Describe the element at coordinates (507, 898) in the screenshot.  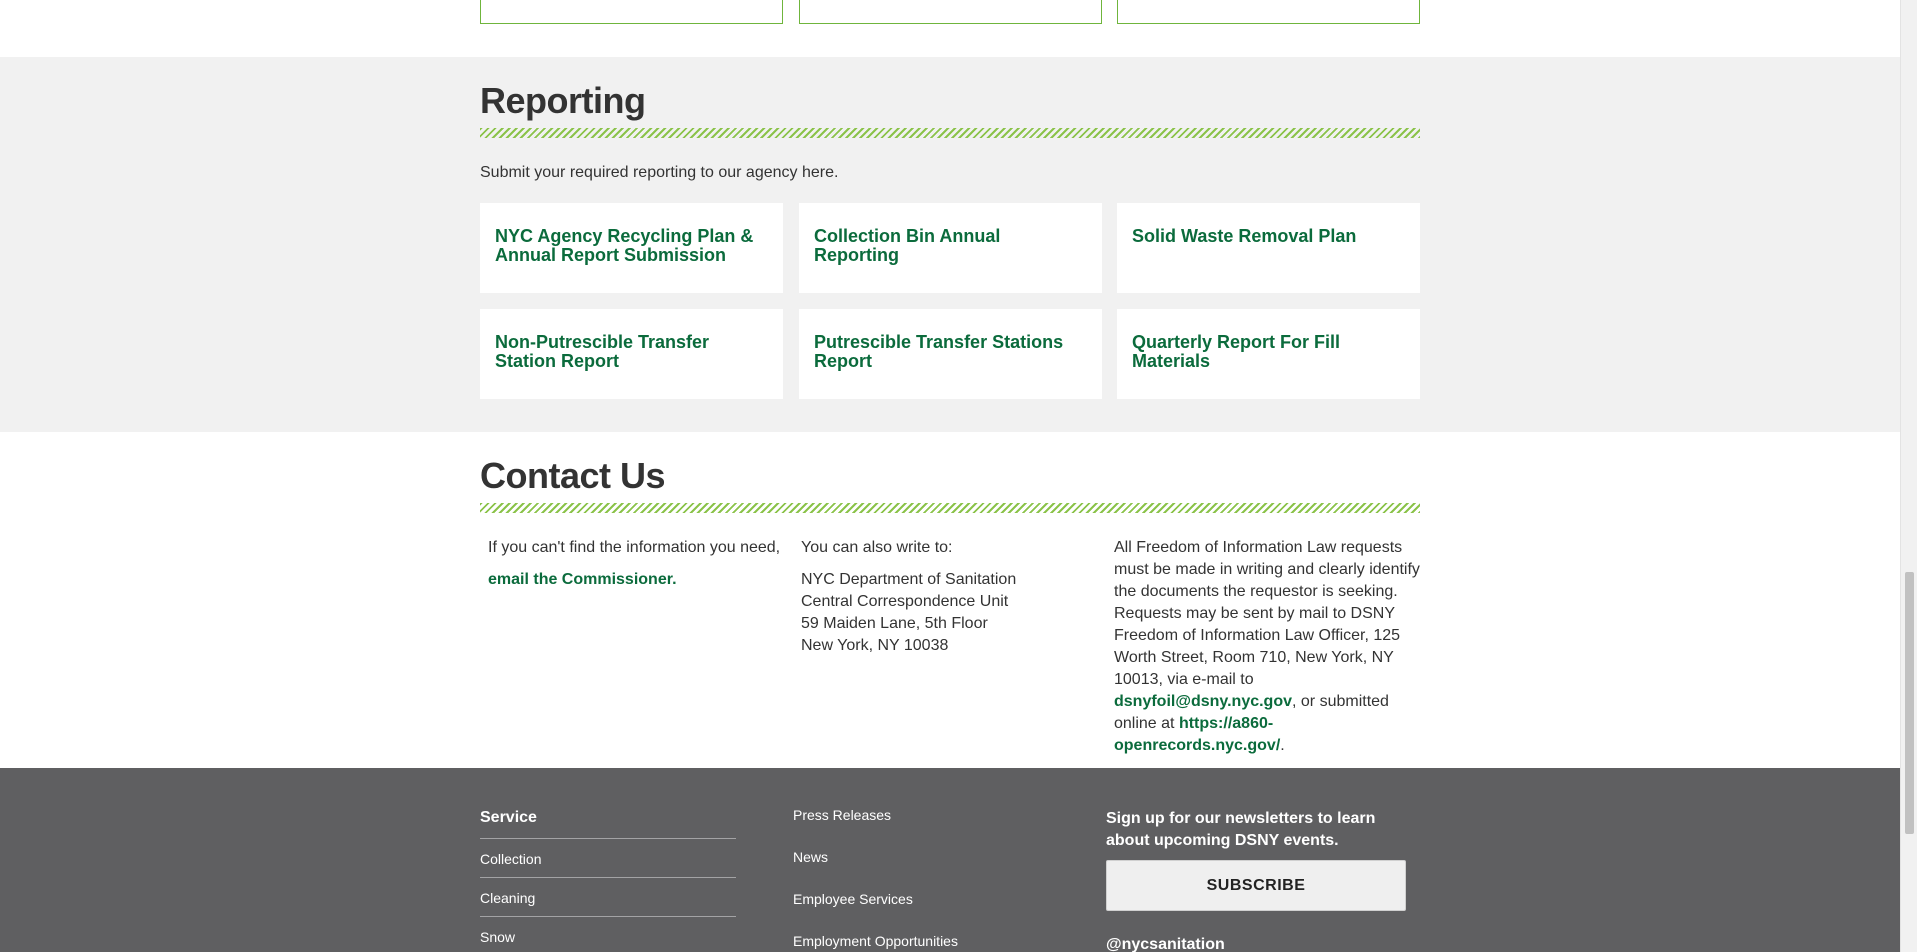
I see `footer-link-cleaning: Cleaning` at that location.